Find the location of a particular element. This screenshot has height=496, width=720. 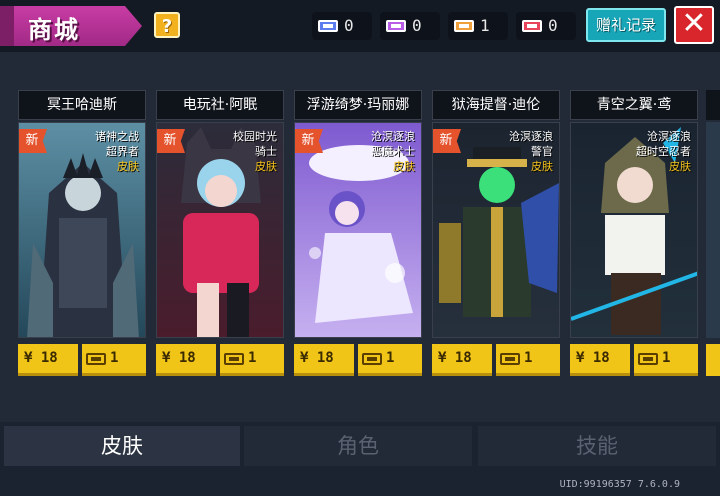

close-button: ✕ is located at coordinates (694, 25).